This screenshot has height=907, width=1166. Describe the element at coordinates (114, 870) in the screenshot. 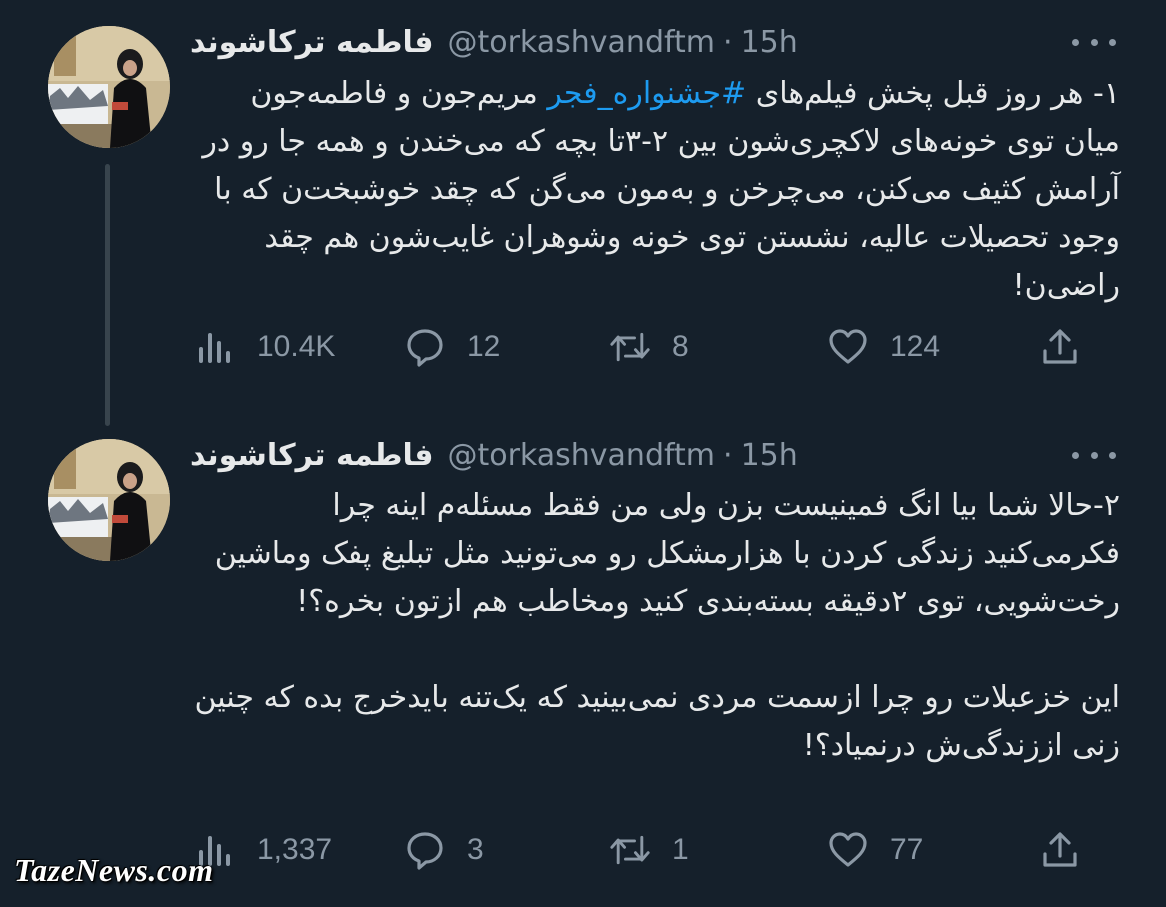

I see `watermark-text: TazeNews.com` at that location.